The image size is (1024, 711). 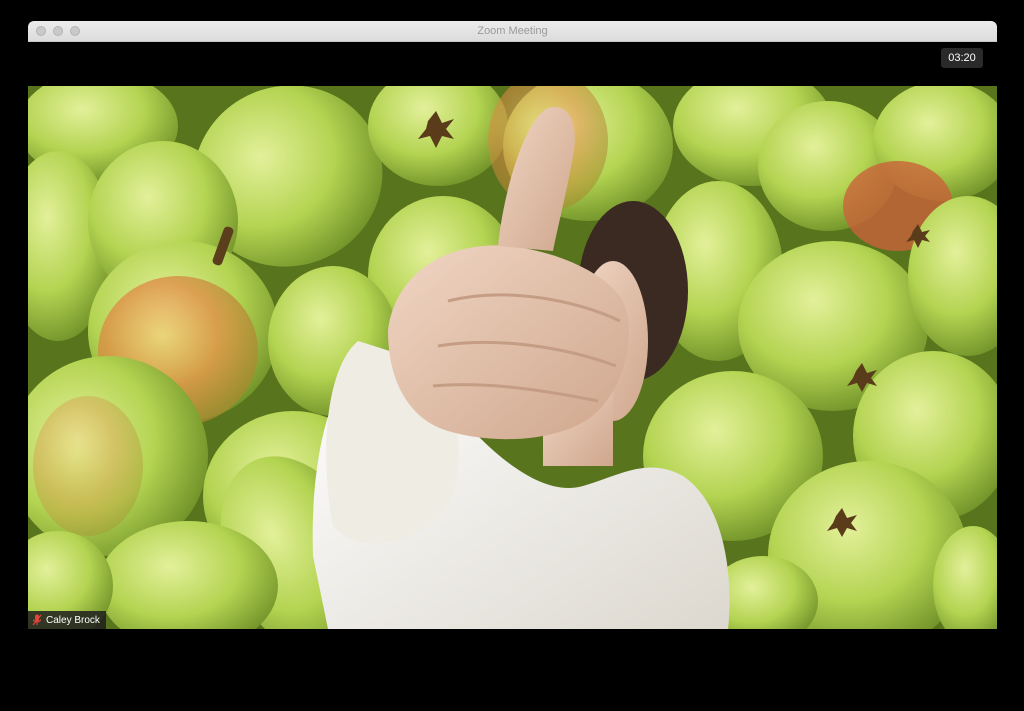 What do you see at coordinates (88, 466) in the screenshot?
I see `pear-blush` at bounding box center [88, 466].